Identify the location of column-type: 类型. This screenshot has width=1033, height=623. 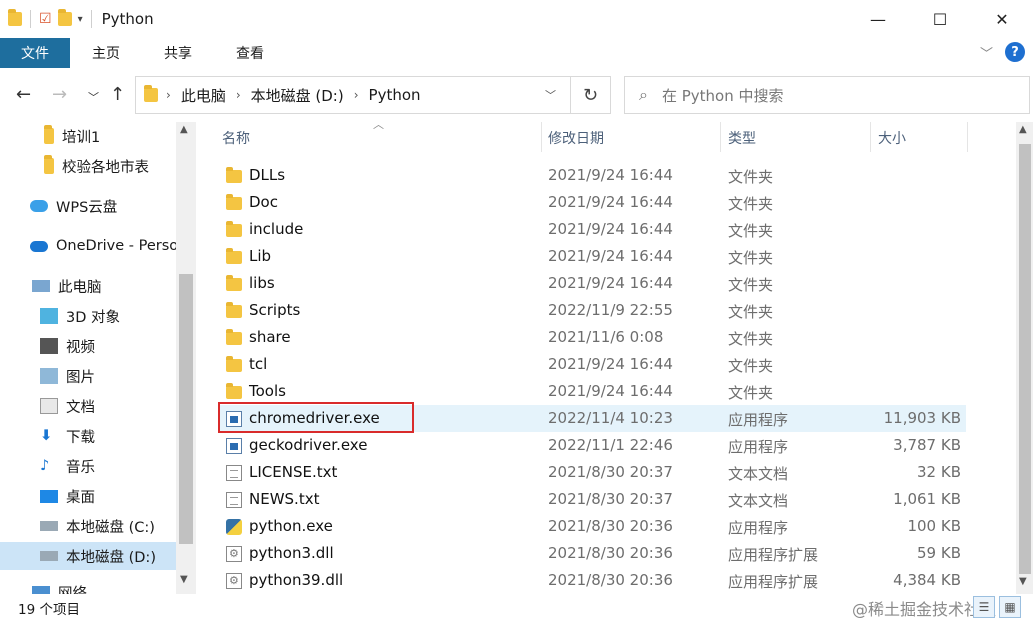
(742, 138).